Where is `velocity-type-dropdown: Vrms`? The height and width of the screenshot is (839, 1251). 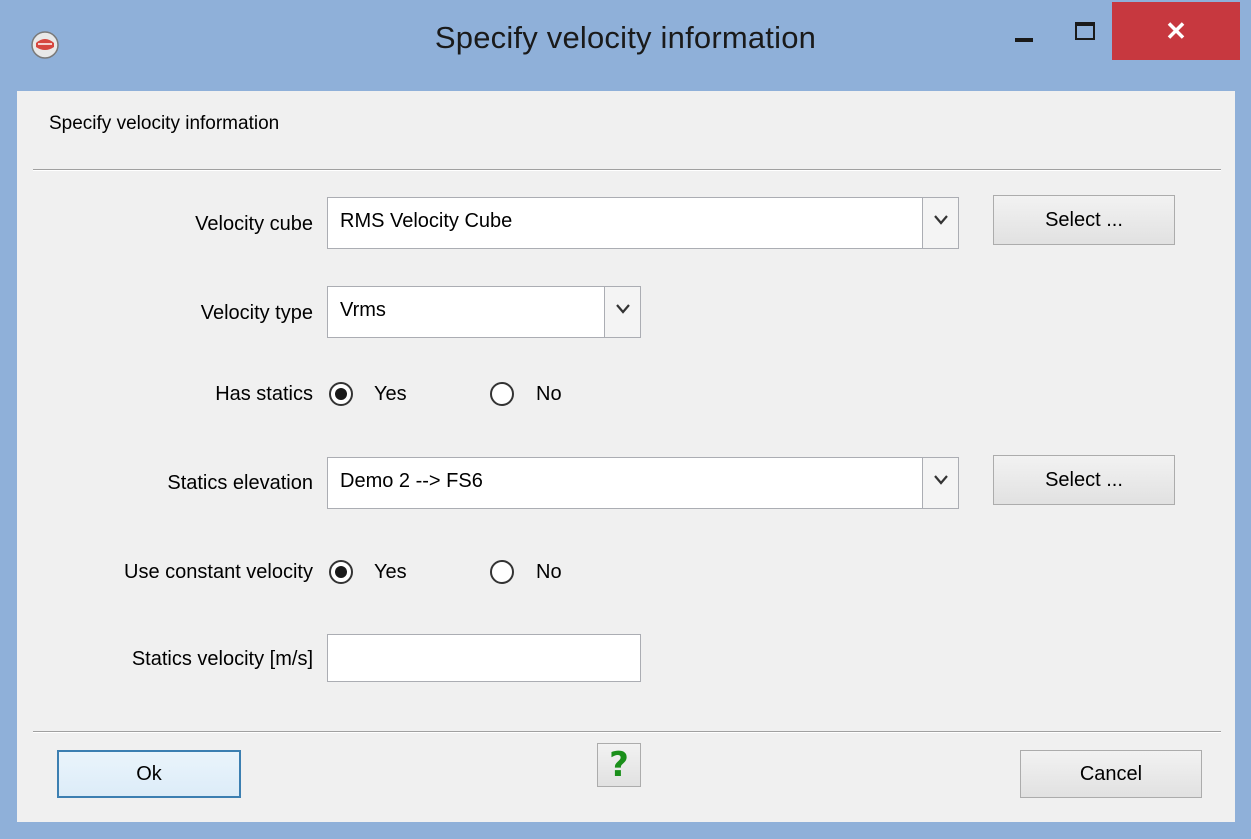
velocity-type-dropdown: Vrms is located at coordinates (484, 312).